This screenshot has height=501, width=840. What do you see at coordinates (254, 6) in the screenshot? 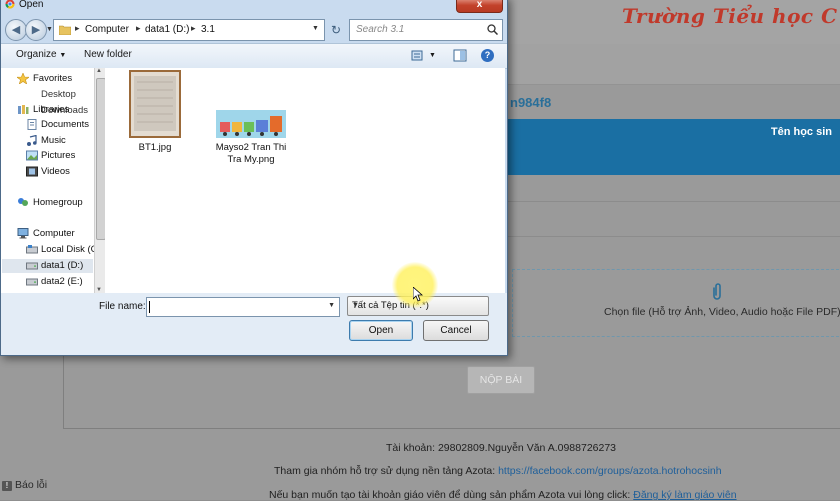
I see `dialog-titlebar: Open x` at bounding box center [254, 6].